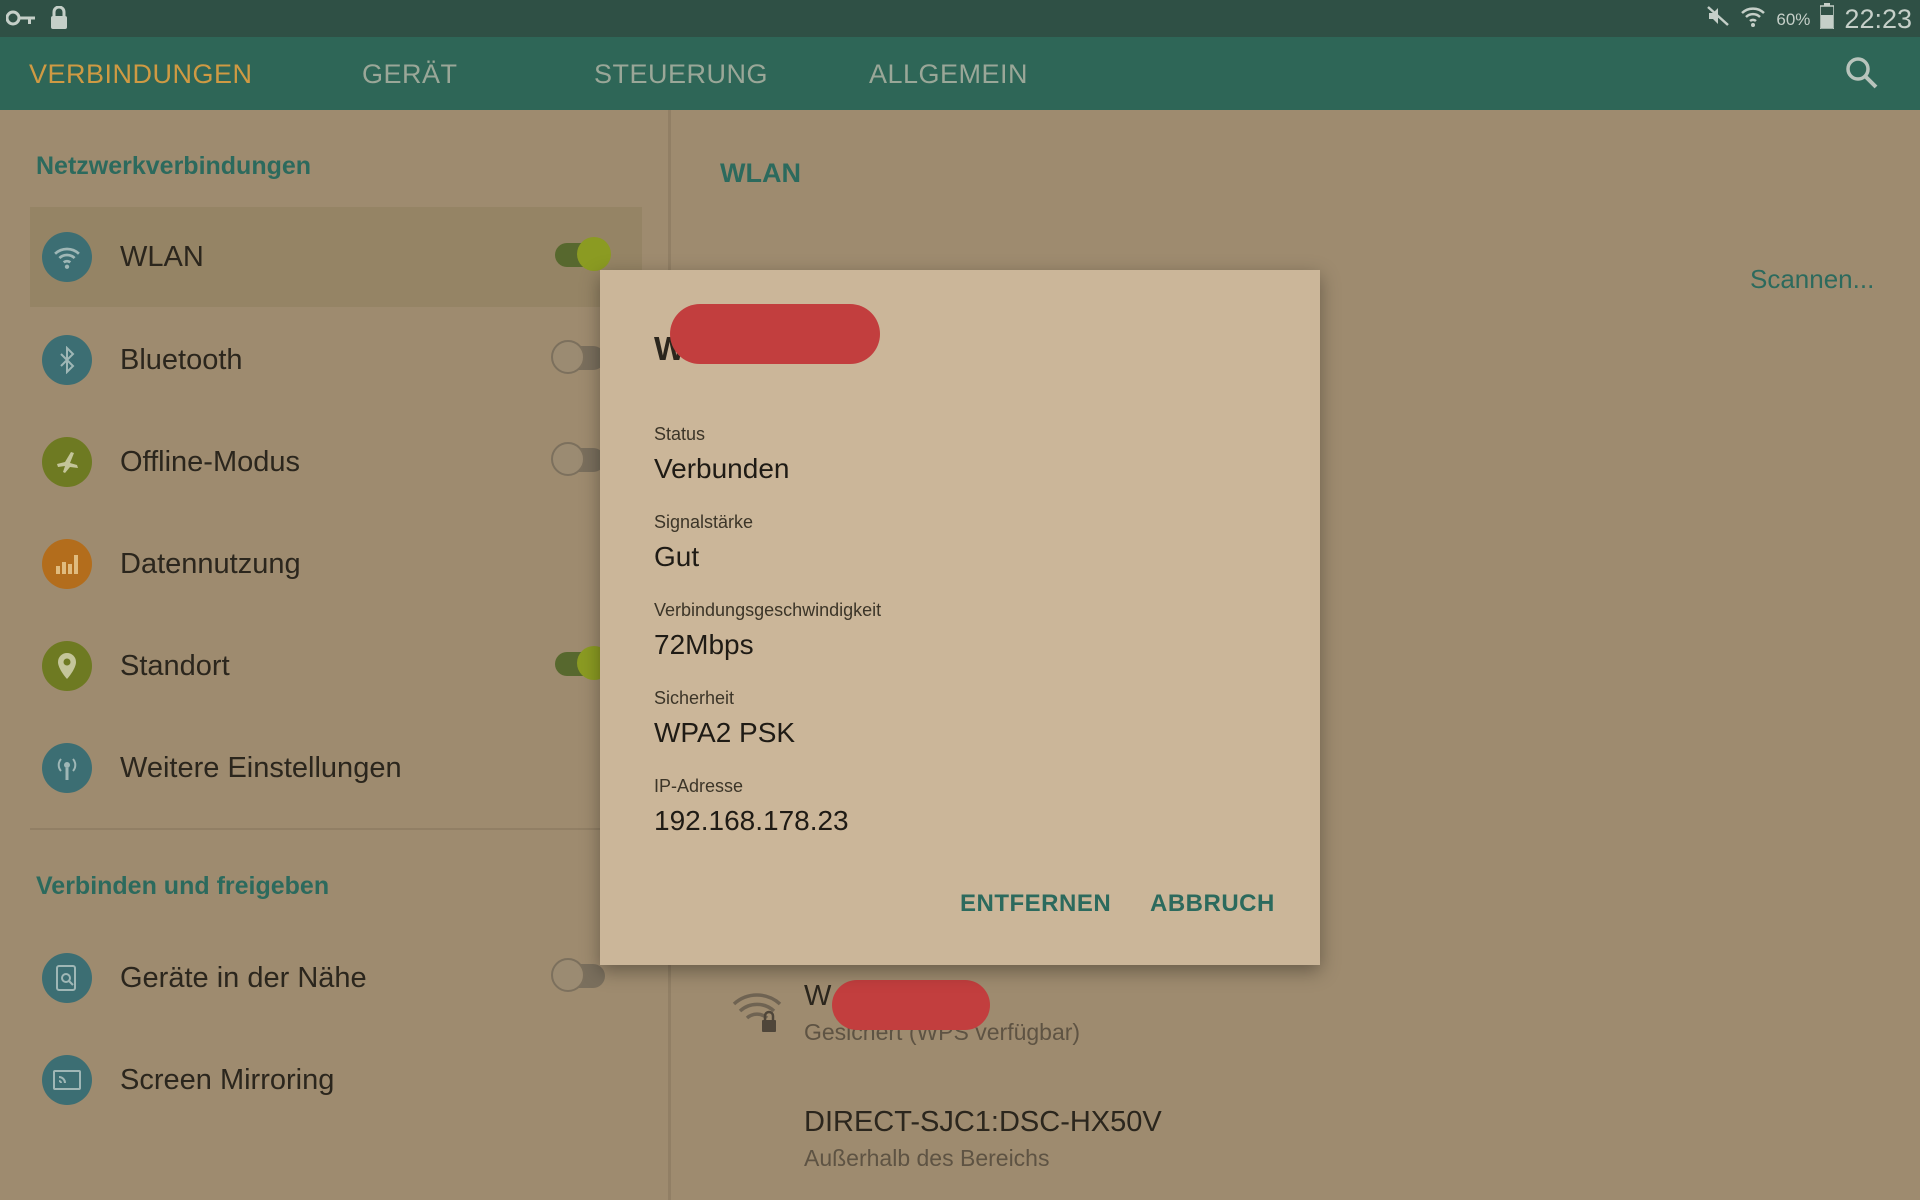  What do you see at coordinates (175, 666) in the screenshot?
I see `menu-item-label: Standort` at bounding box center [175, 666].